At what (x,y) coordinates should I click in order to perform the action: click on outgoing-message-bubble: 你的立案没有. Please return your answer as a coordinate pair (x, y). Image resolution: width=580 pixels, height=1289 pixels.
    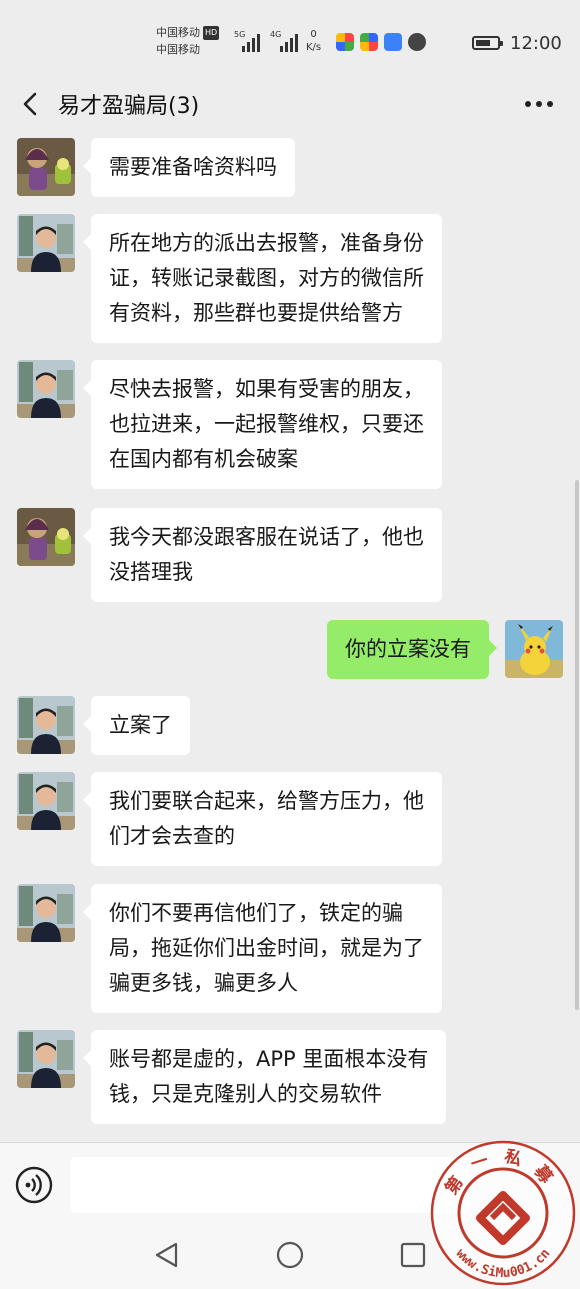
    Looking at the image, I should click on (412, 649).